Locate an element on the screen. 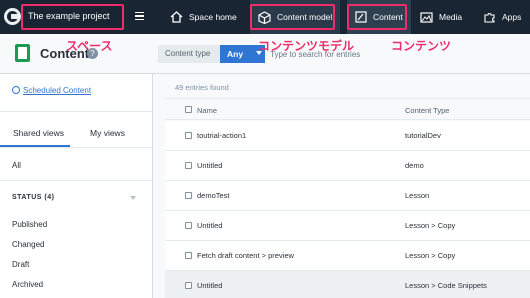 This screenshot has height=298, width=530. nav-apps: Apps is located at coordinates (502, 17).